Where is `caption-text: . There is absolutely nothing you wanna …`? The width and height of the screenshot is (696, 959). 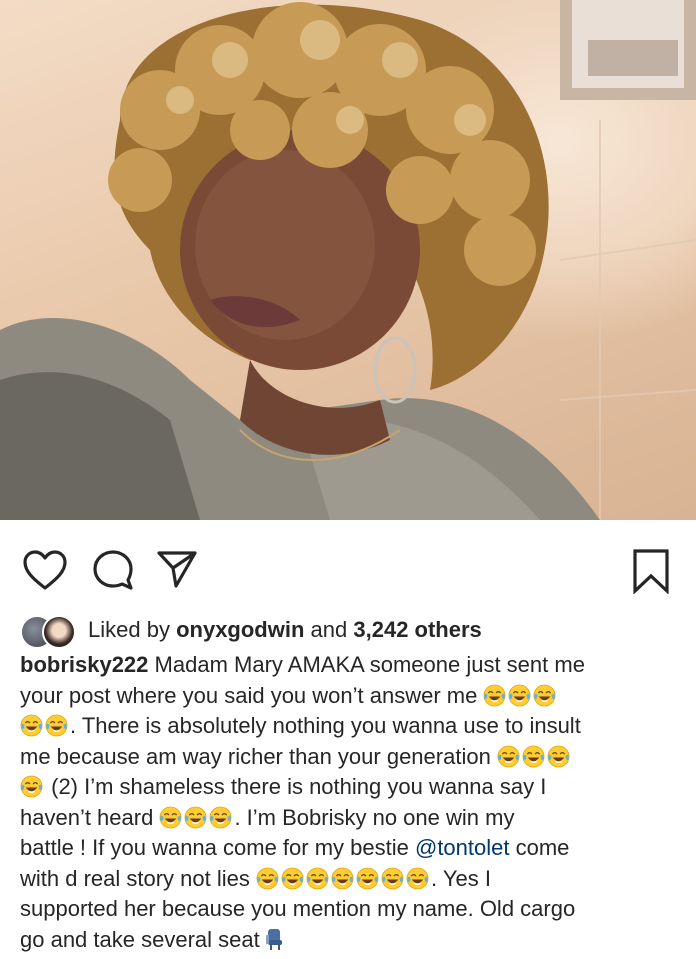 caption-text: . There is absolutely nothing you wanna … is located at coordinates (325, 725).